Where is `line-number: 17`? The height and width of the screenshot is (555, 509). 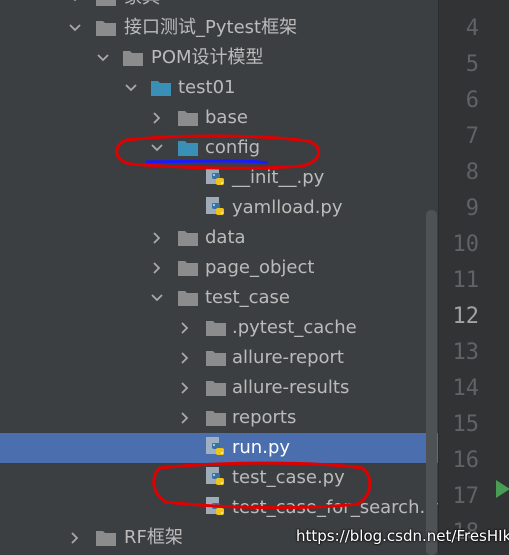 line-number: 17 is located at coordinates (466, 496).